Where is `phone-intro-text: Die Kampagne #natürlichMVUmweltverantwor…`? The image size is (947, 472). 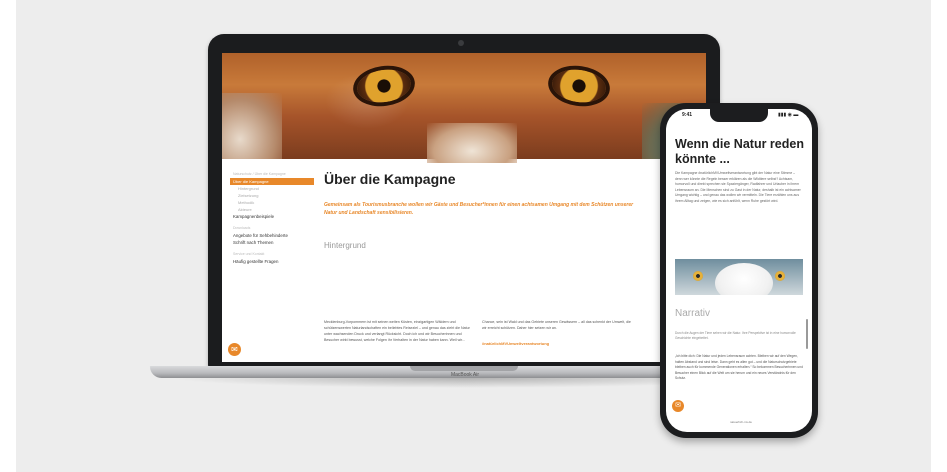
phone-intro-text: Die Kampagne #natürlichMVUmweltverantwor… is located at coordinates (738, 187).